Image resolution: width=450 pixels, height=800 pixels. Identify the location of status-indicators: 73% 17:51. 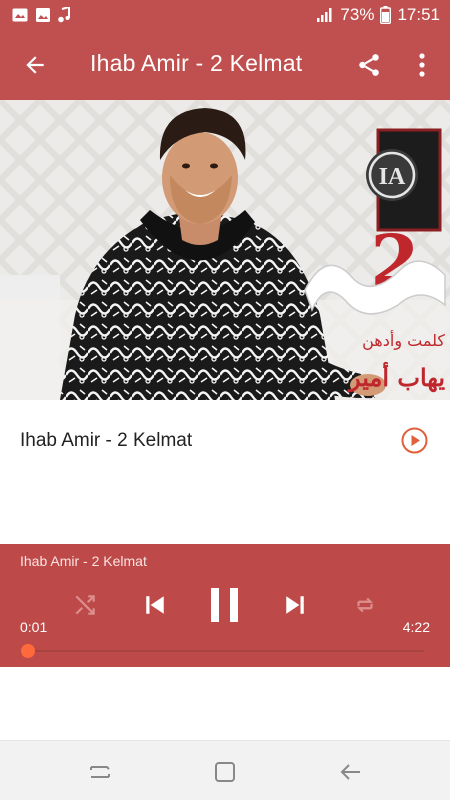
(378, 15).